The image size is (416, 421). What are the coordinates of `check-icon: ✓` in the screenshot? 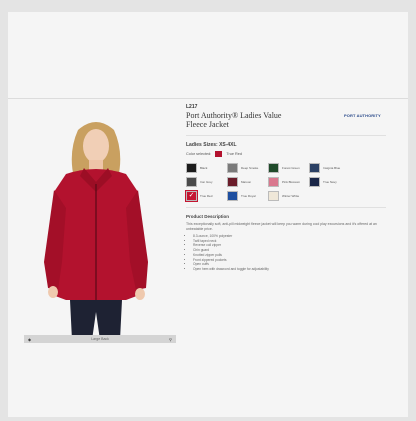 It's located at (191, 195).